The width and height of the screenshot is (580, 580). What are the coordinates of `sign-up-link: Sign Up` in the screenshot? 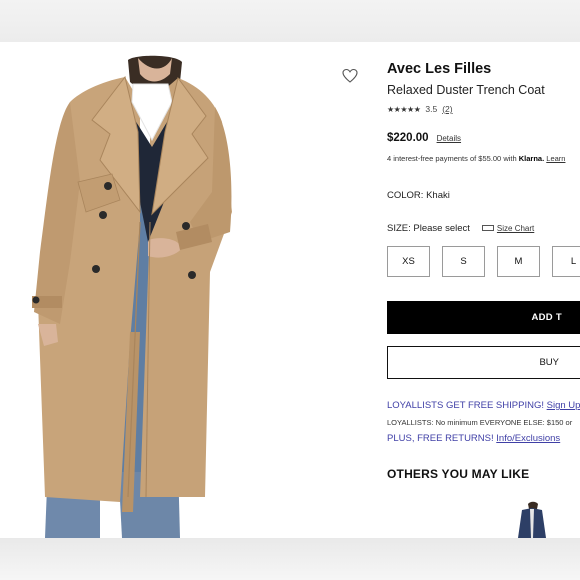 It's located at (563, 405).